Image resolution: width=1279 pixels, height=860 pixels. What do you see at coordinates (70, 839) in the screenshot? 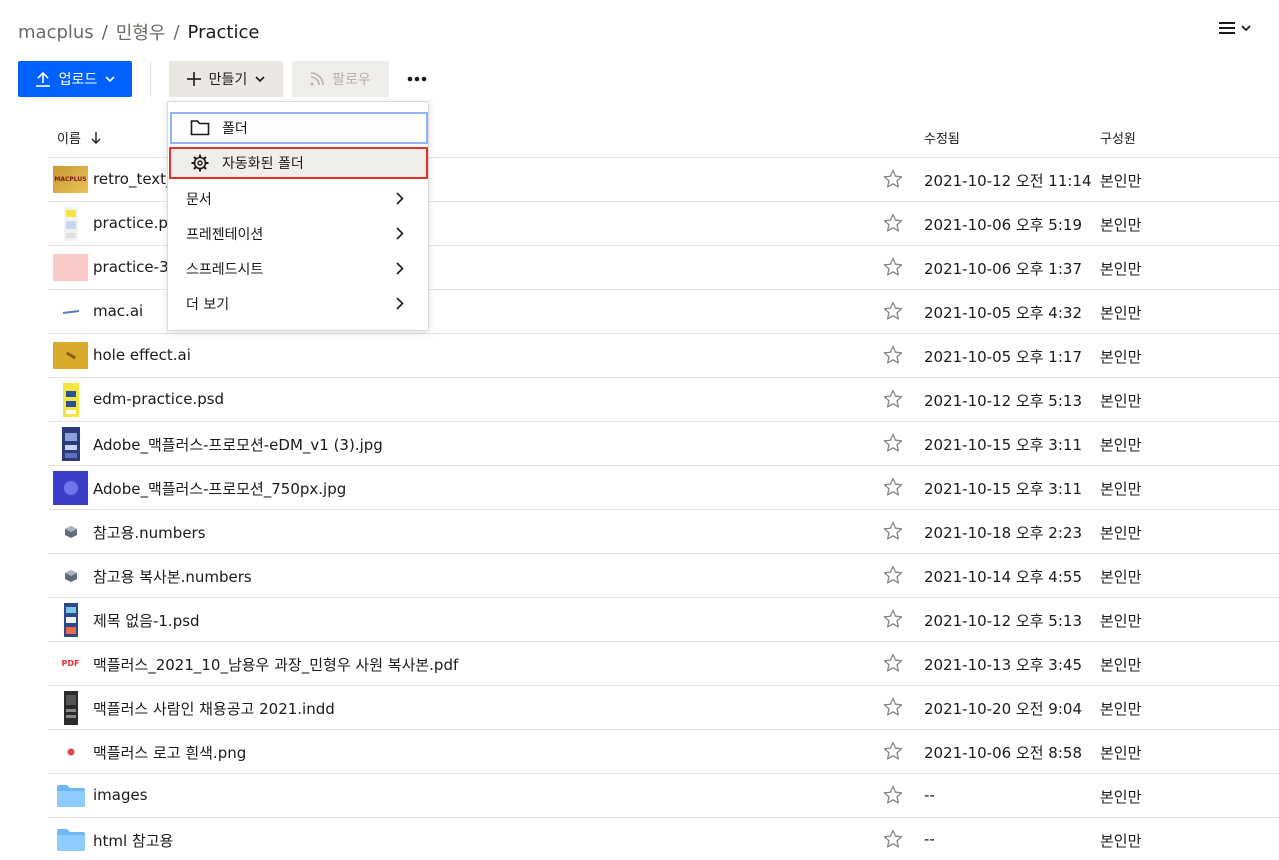
I see `folder-icon` at bounding box center [70, 839].